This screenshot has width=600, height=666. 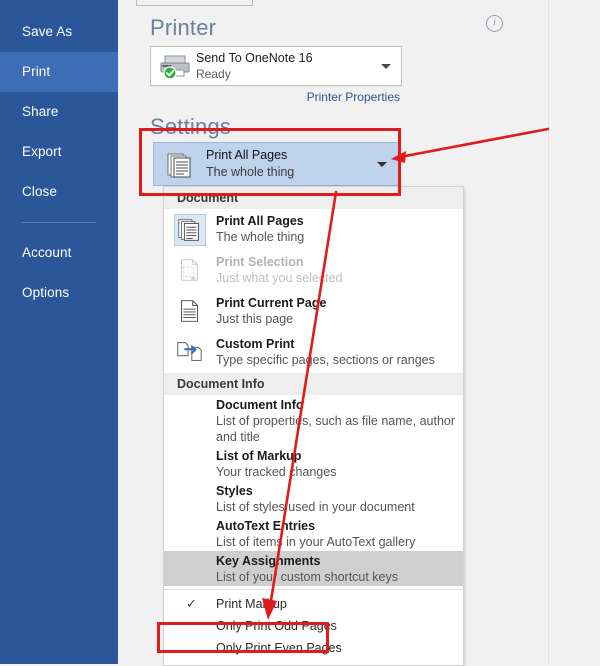 What do you see at coordinates (268, 561) in the screenshot?
I see `menu-item-title: Key Assignments` at bounding box center [268, 561].